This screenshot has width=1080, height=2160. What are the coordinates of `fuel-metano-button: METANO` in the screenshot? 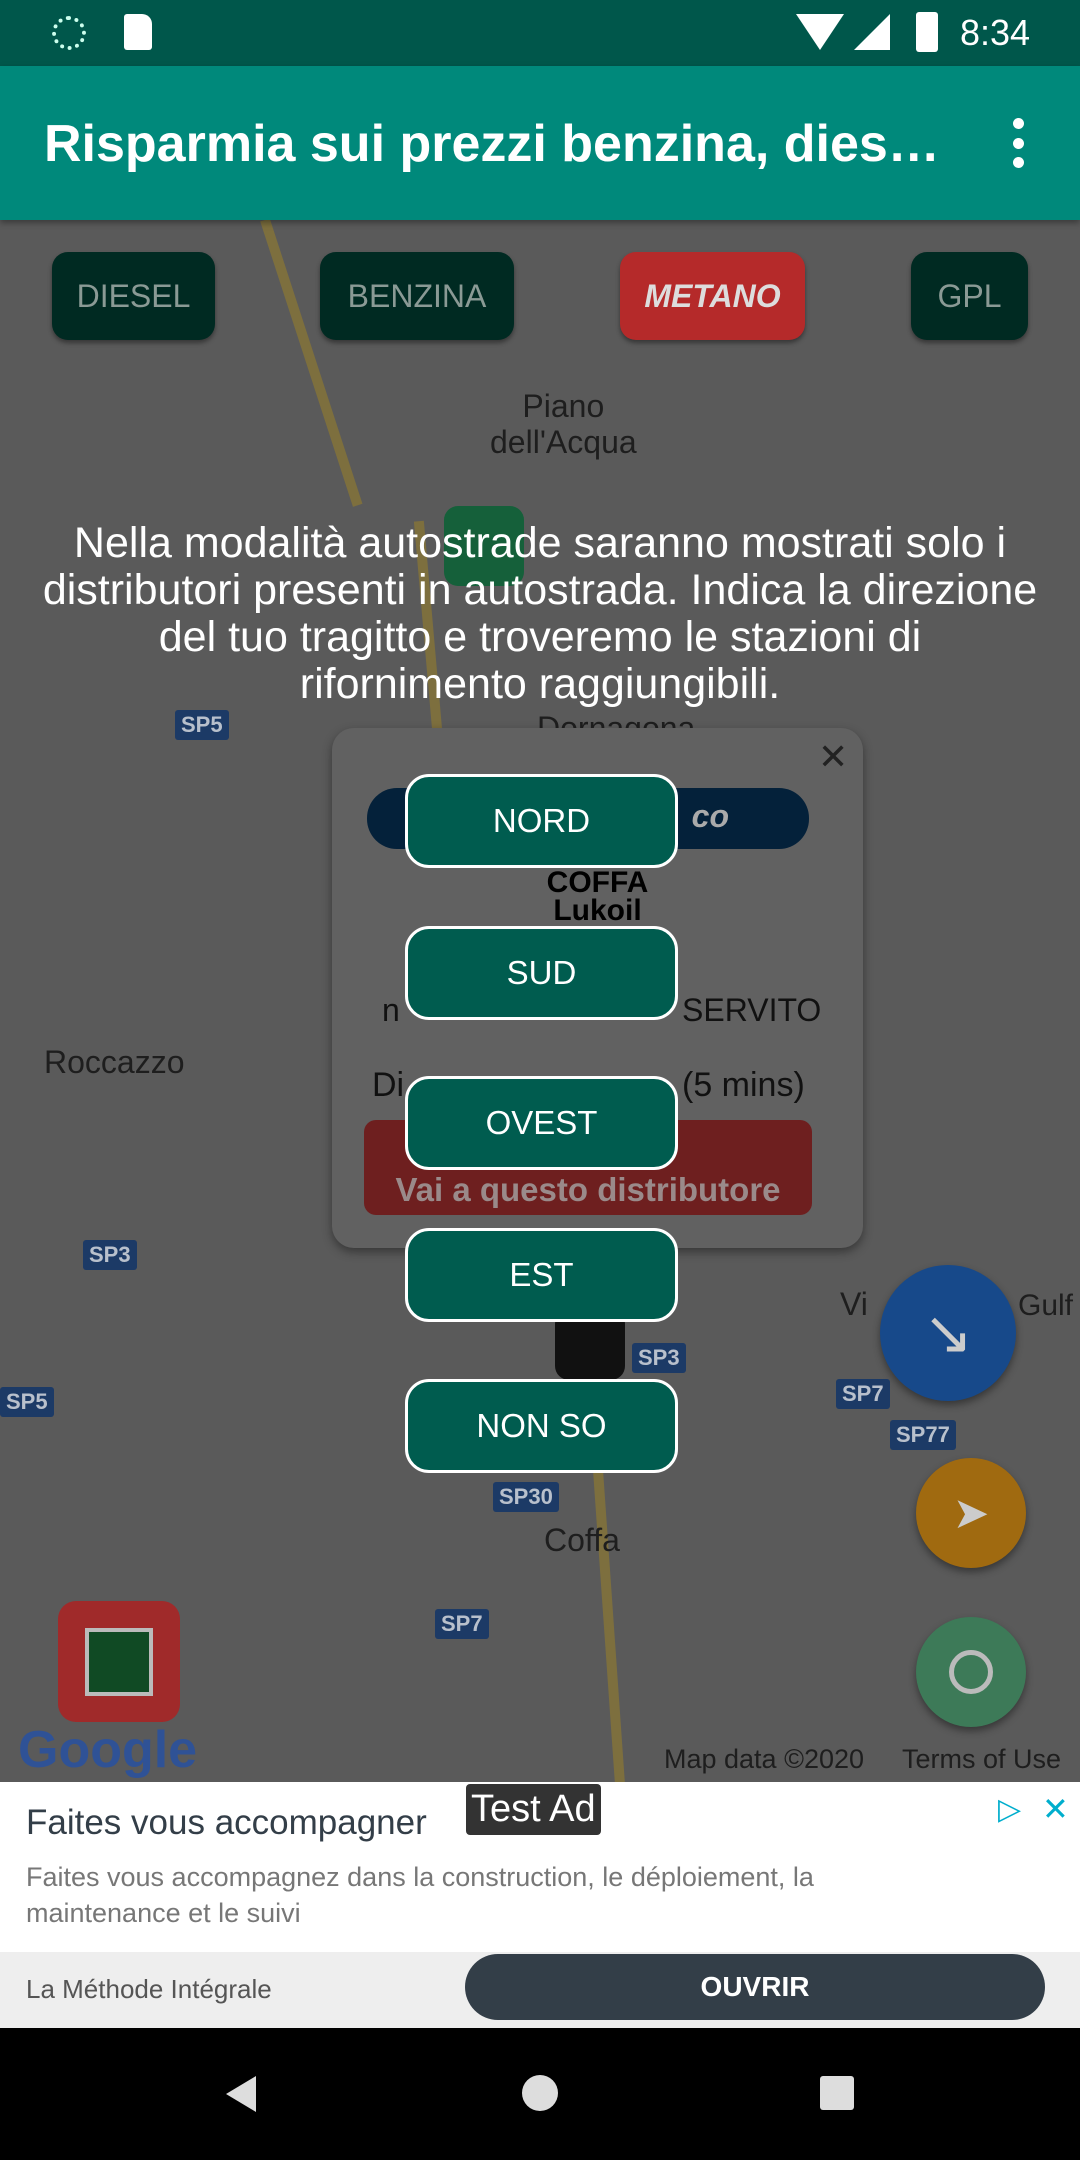 It's located at (712, 296).